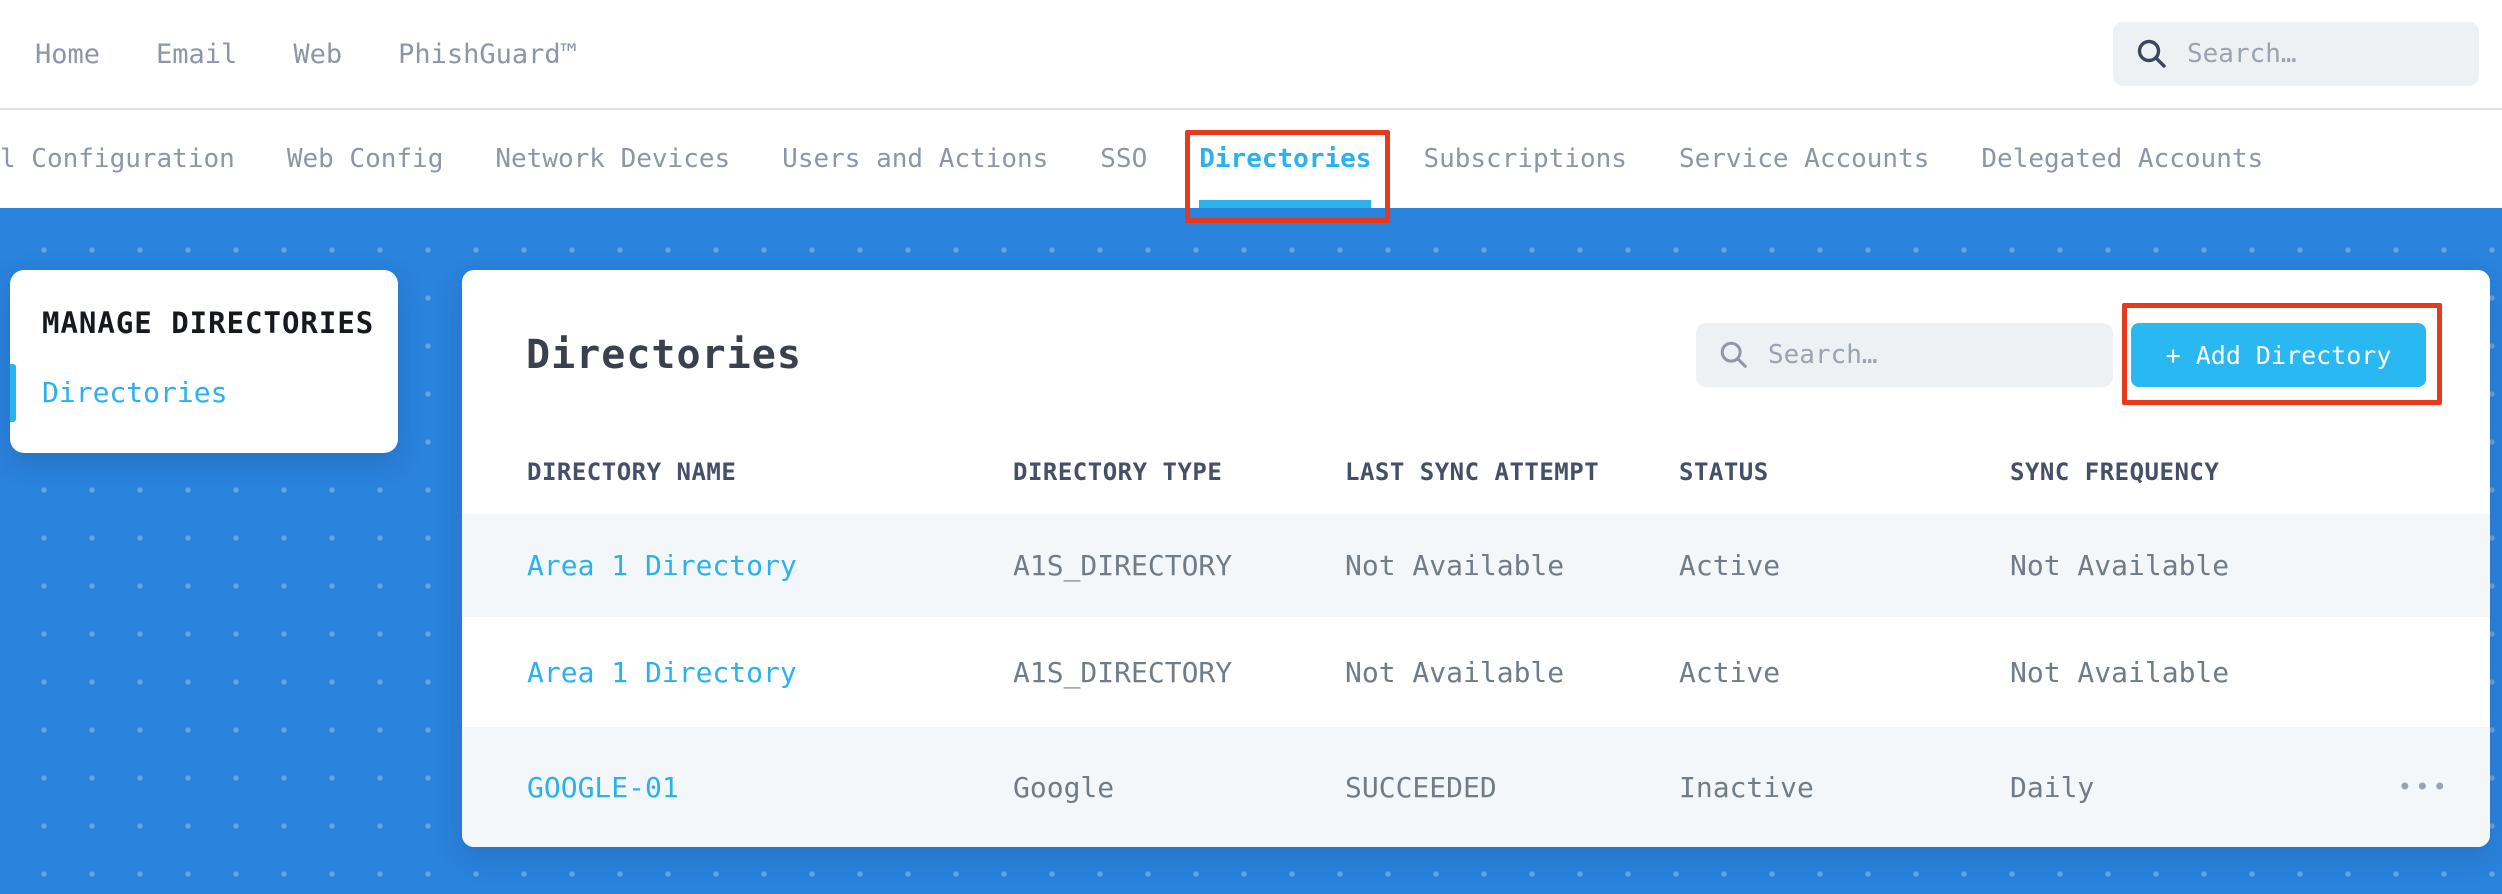  Describe the element at coordinates (365, 159) in the screenshot. I see `tab-web-config: Web Config` at that location.